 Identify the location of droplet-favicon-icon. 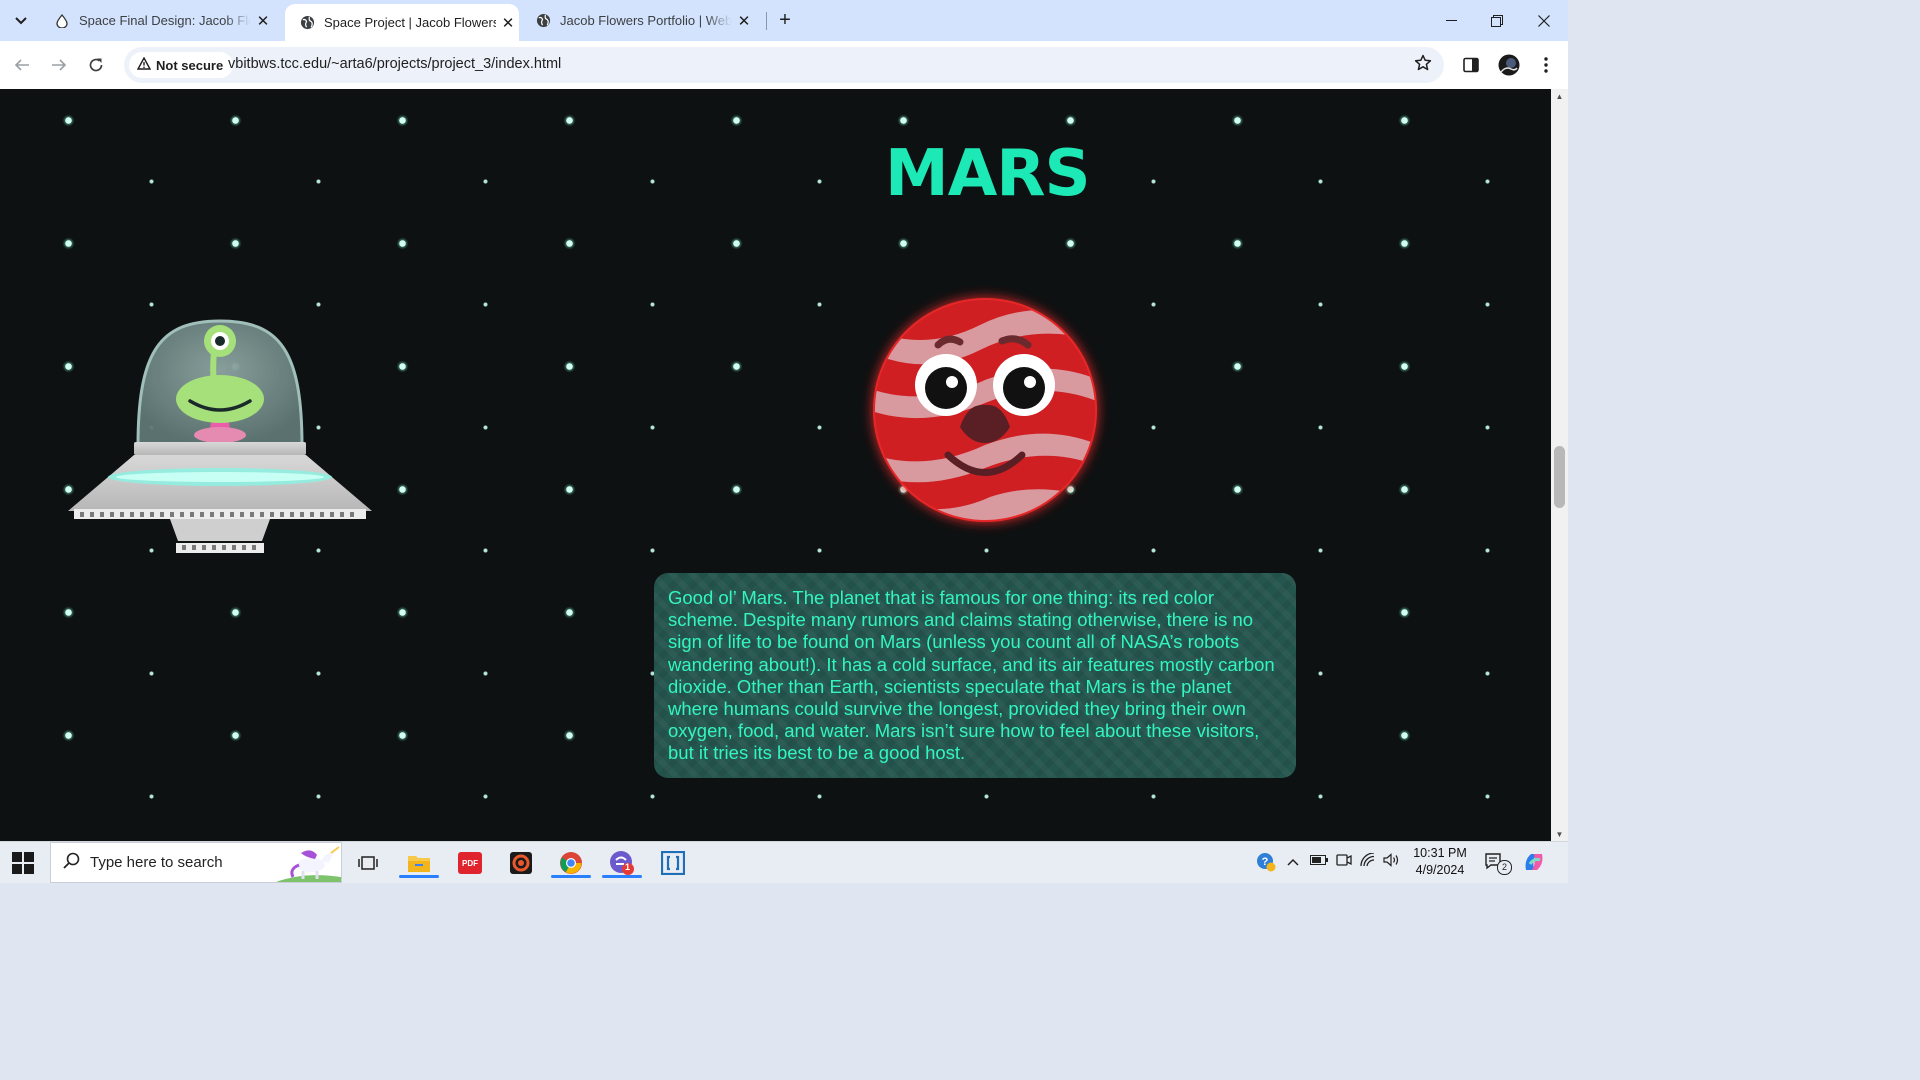
(62, 21).